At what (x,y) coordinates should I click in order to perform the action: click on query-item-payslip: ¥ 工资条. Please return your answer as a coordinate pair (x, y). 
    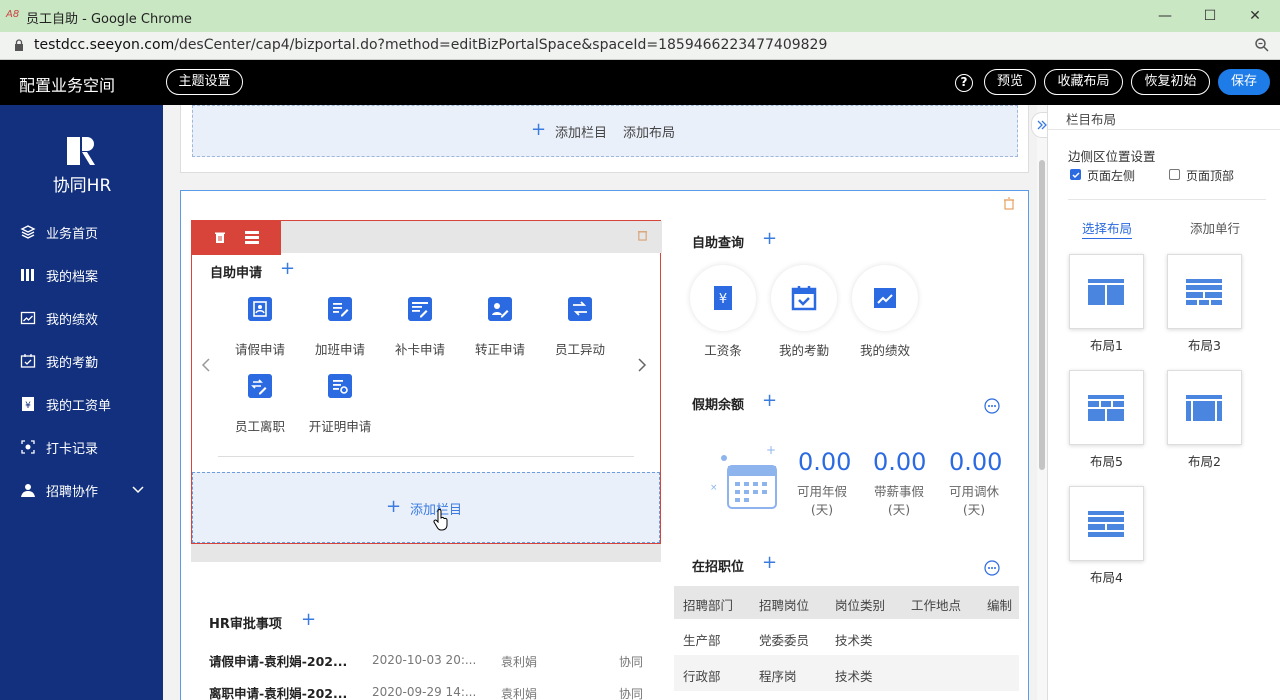
    Looking at the image, I should click on (730, 312).